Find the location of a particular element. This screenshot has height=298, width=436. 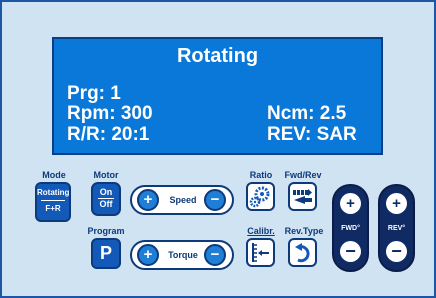

calibration-icon is located at coordinates (260, 252).